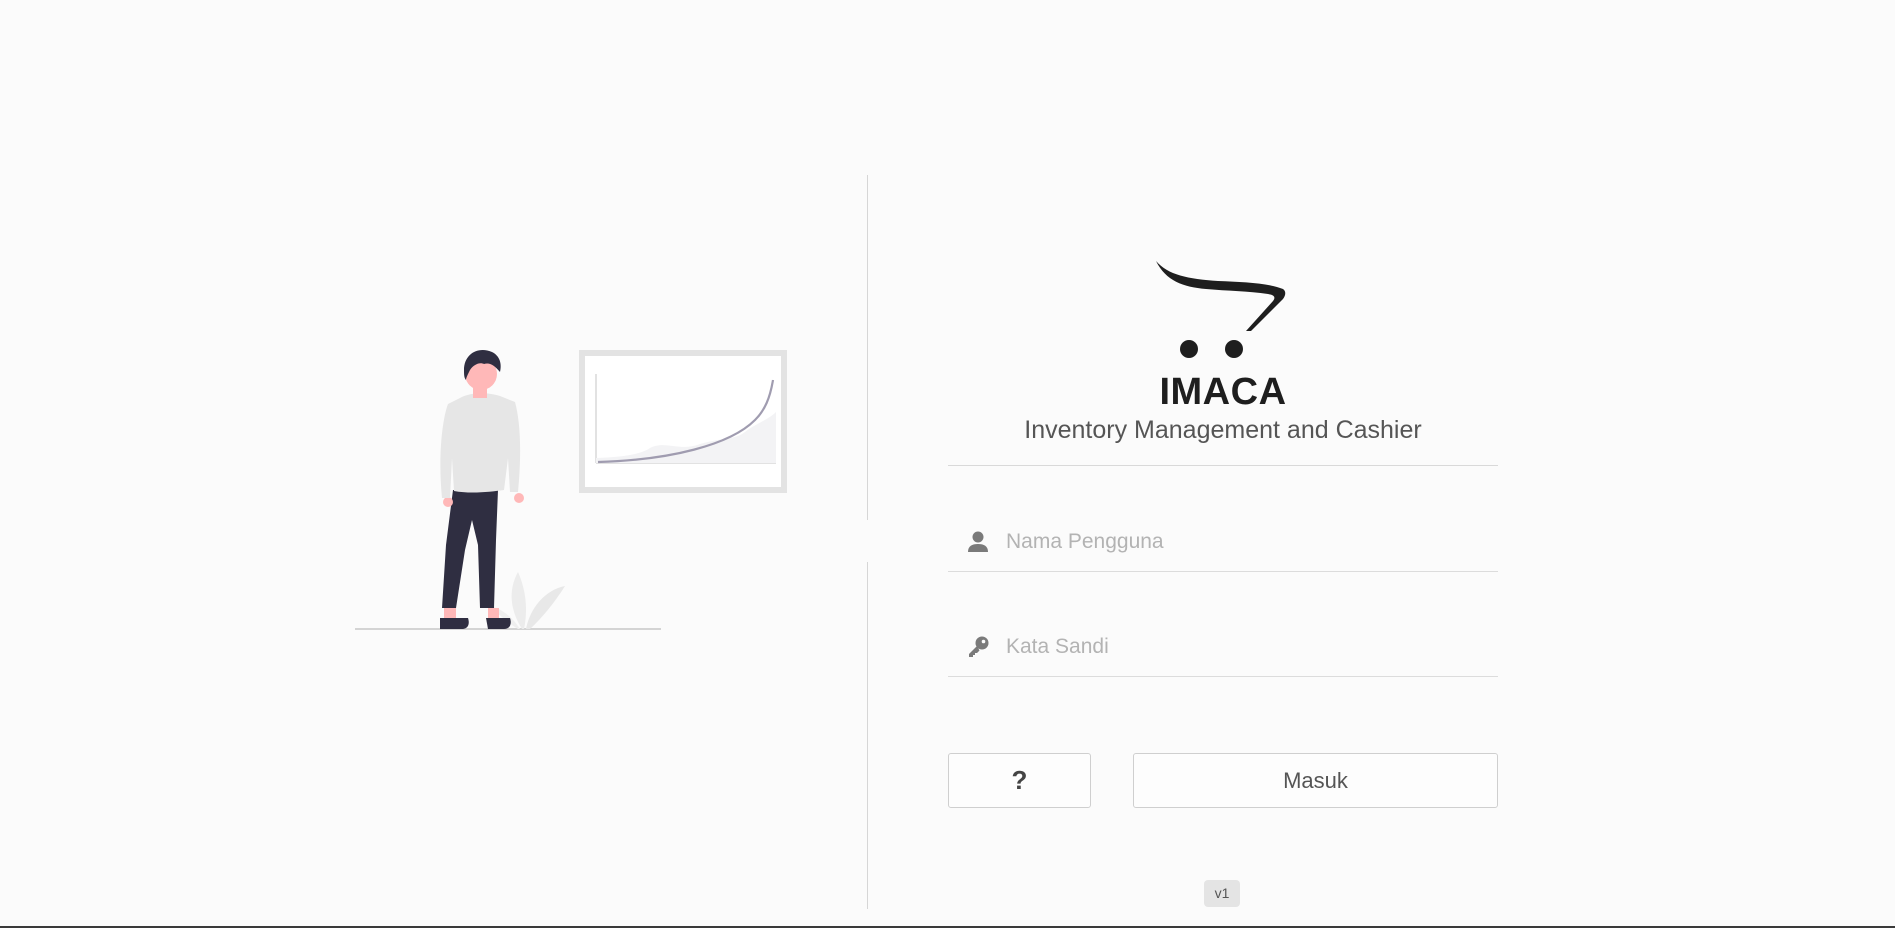 The image size is (1895, 928). What do you see at coordinates (1223, 430) in the screenshot?
I see `app-tagline: Inventory Management and Cashier` at bounding box center [1223, 430].